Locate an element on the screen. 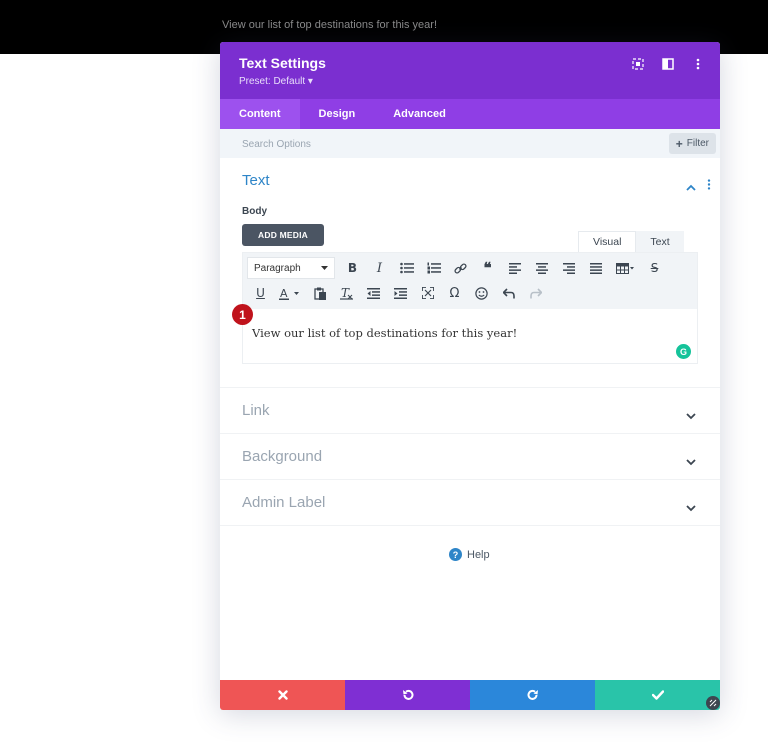  accordion-admin-label: Admin Label is located at coordinates (470, 502).